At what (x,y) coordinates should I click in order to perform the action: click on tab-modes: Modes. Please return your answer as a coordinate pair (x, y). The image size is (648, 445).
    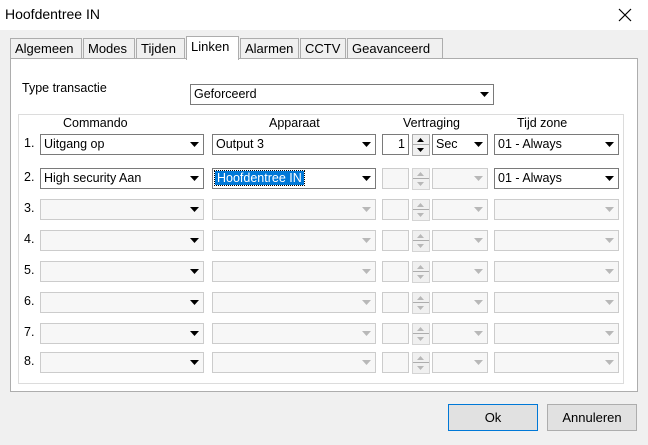
    Looking at the image, I should click on (109, 48).